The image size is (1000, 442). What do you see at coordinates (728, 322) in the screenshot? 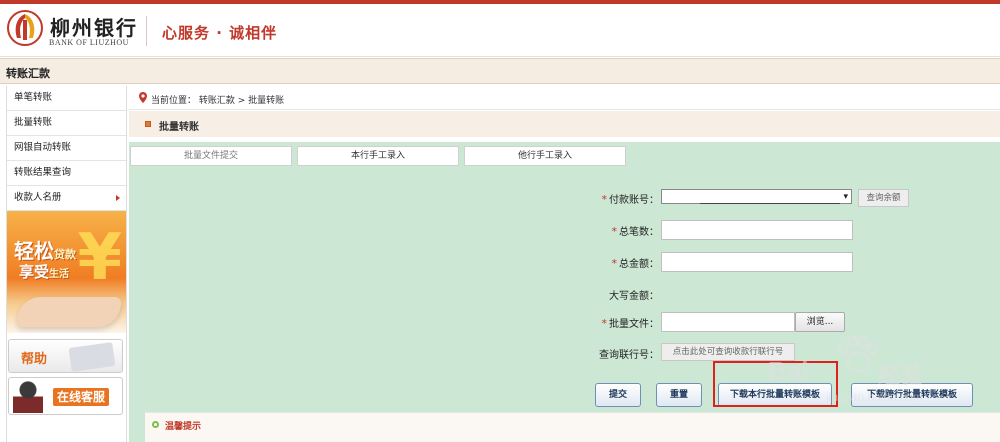
I see `batch-file-input` at bounding box center [728, 322].